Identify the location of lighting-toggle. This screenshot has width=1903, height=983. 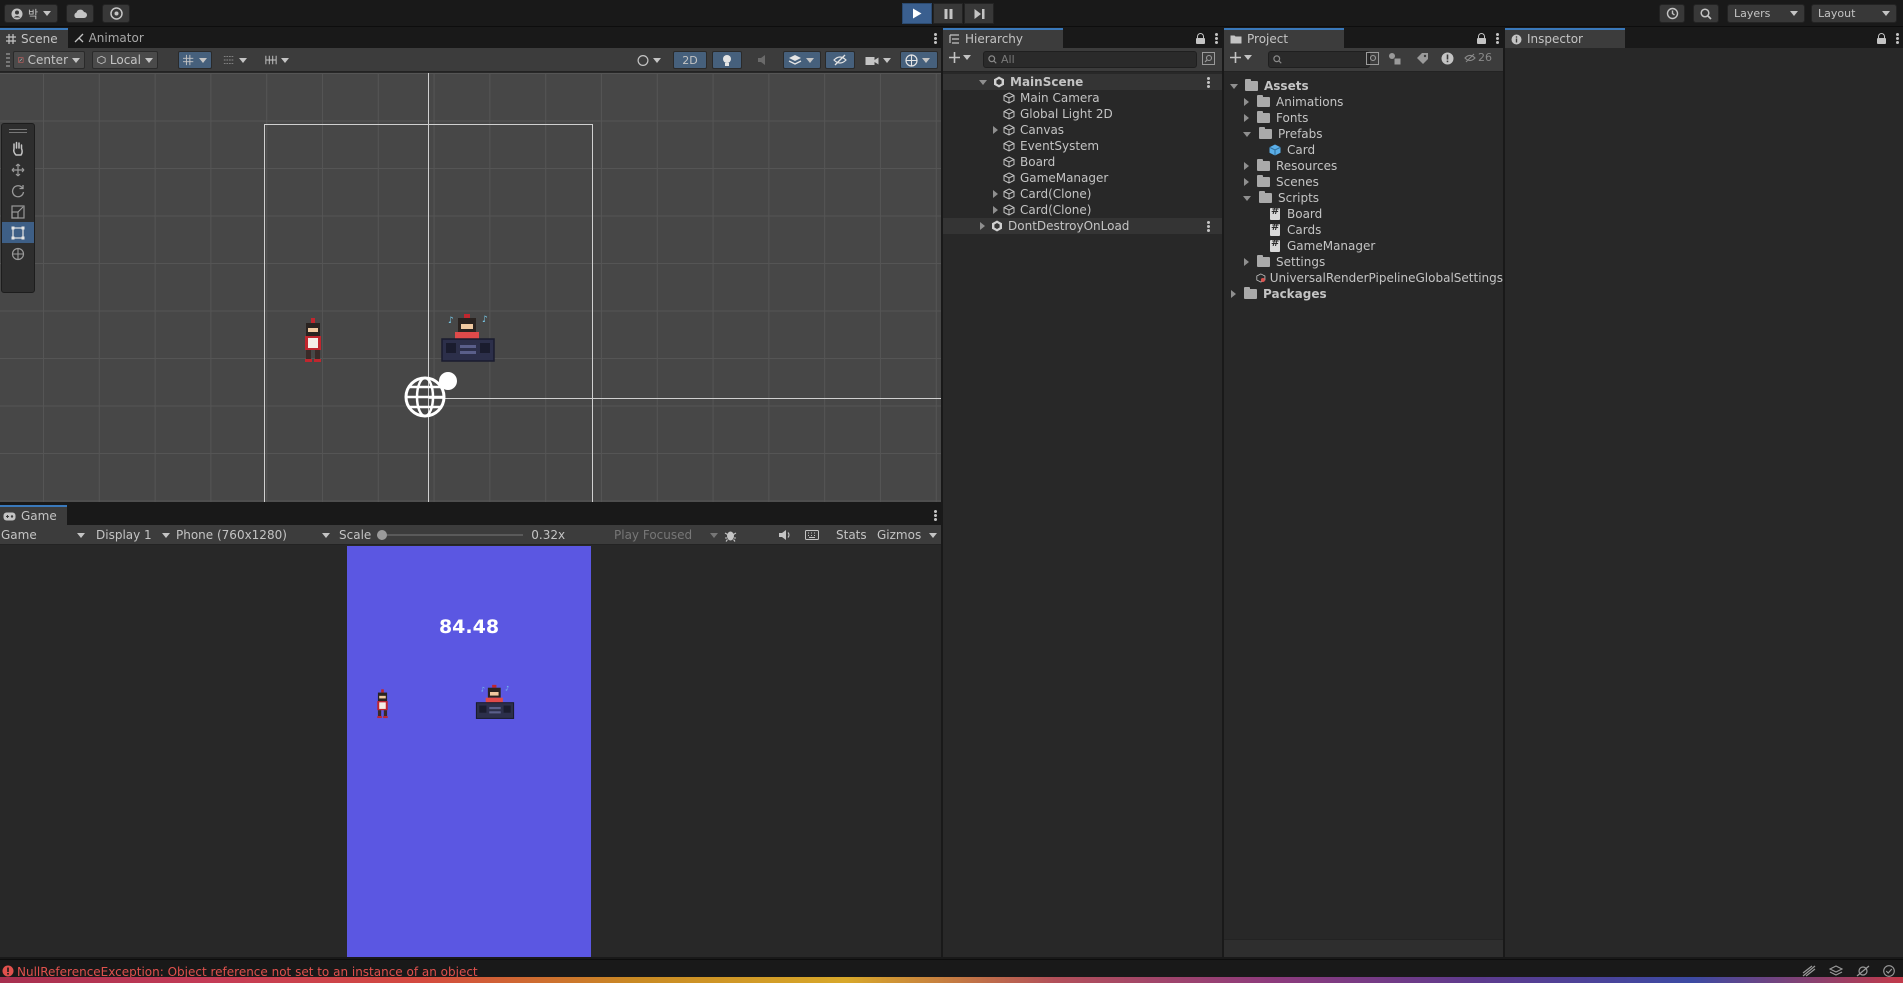
(727, 60).